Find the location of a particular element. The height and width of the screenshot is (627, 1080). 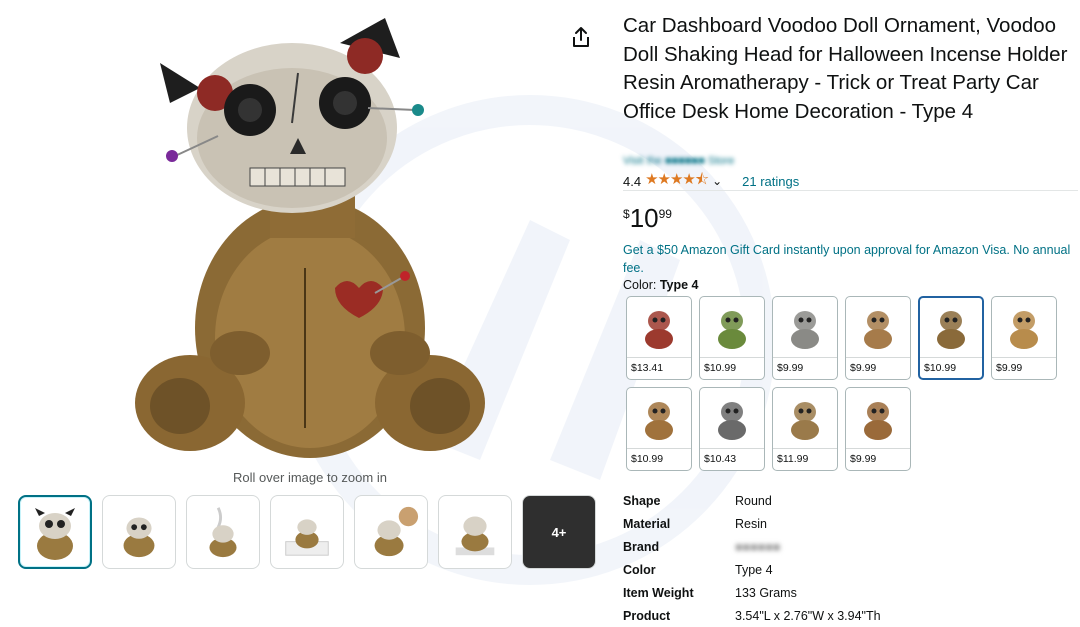

color-label: Color: is located at coordinates (640, 285).